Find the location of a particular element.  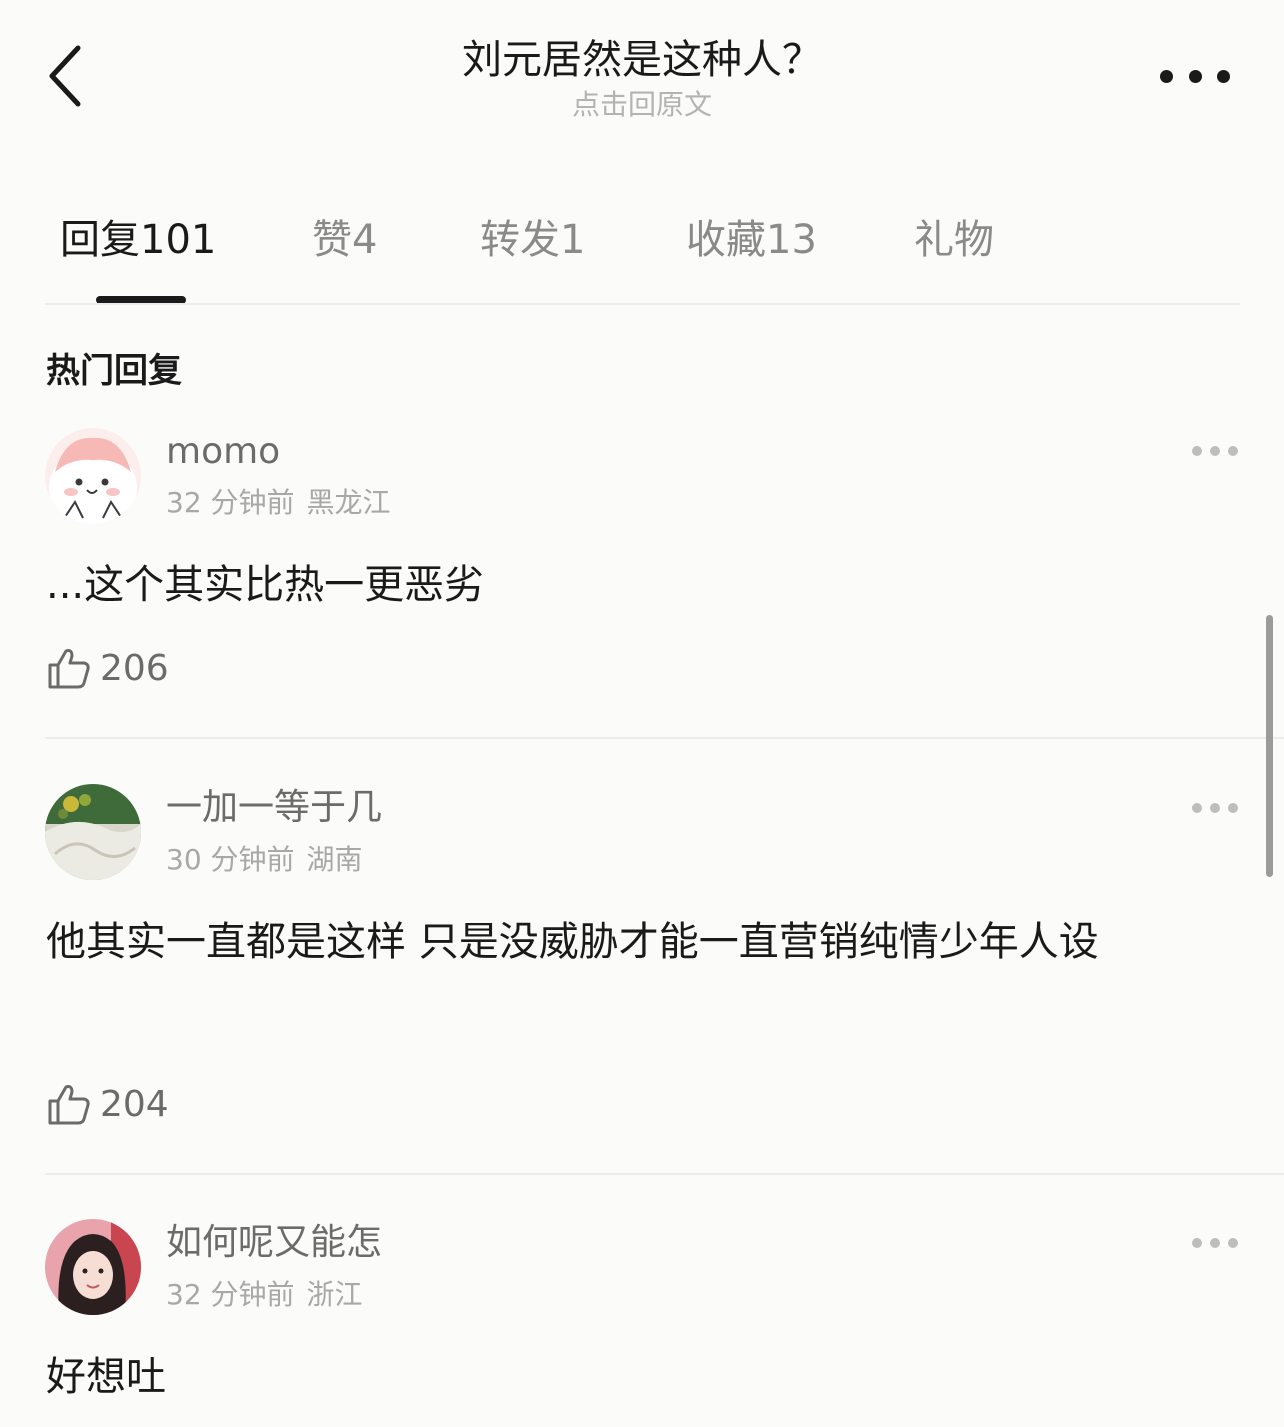

like-count: 206 is located at coordinates (134, 668).